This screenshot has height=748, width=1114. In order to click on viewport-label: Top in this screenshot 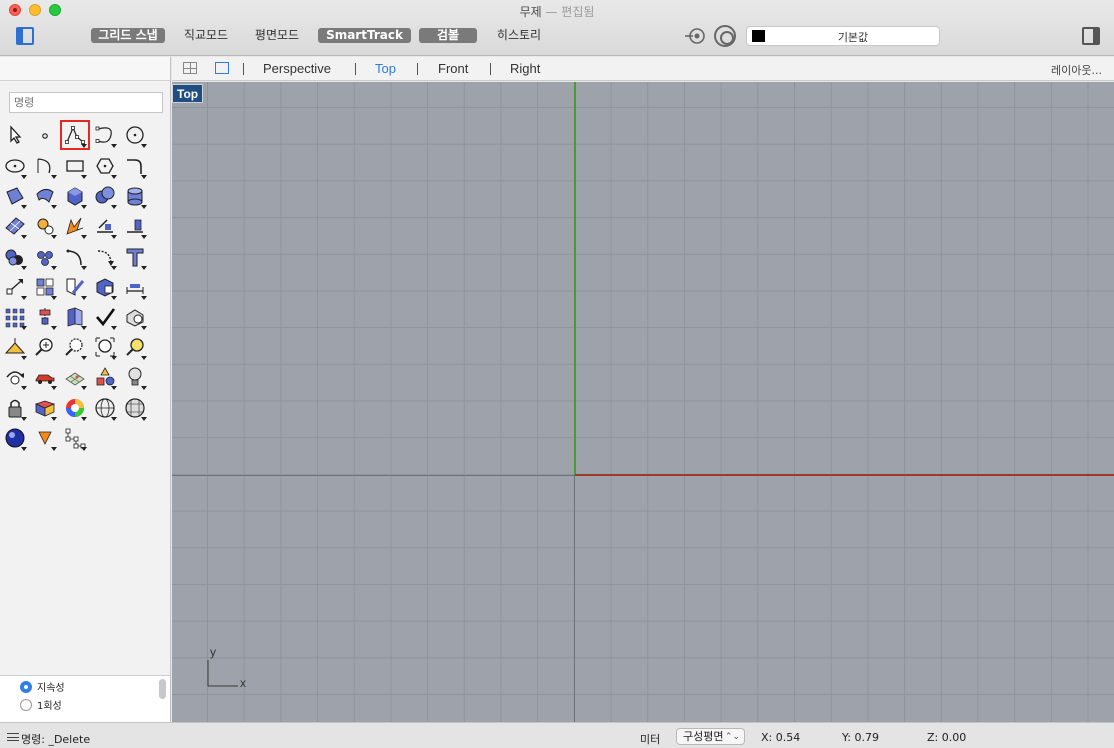, I will do `click(188, 93)`.